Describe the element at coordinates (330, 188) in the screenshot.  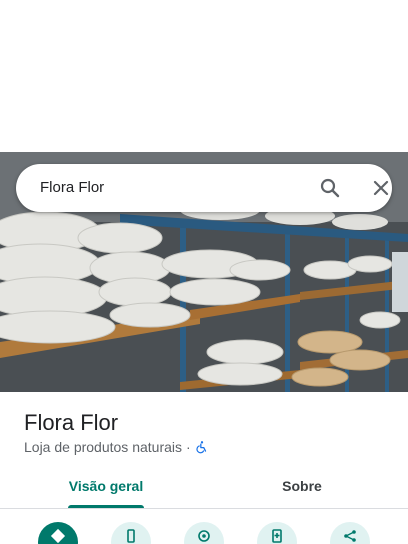
I see `search-icon` at that location.